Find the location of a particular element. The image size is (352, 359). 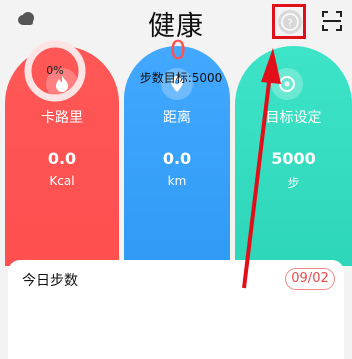

steps-count: 0 is located at coordinates (178, 51).